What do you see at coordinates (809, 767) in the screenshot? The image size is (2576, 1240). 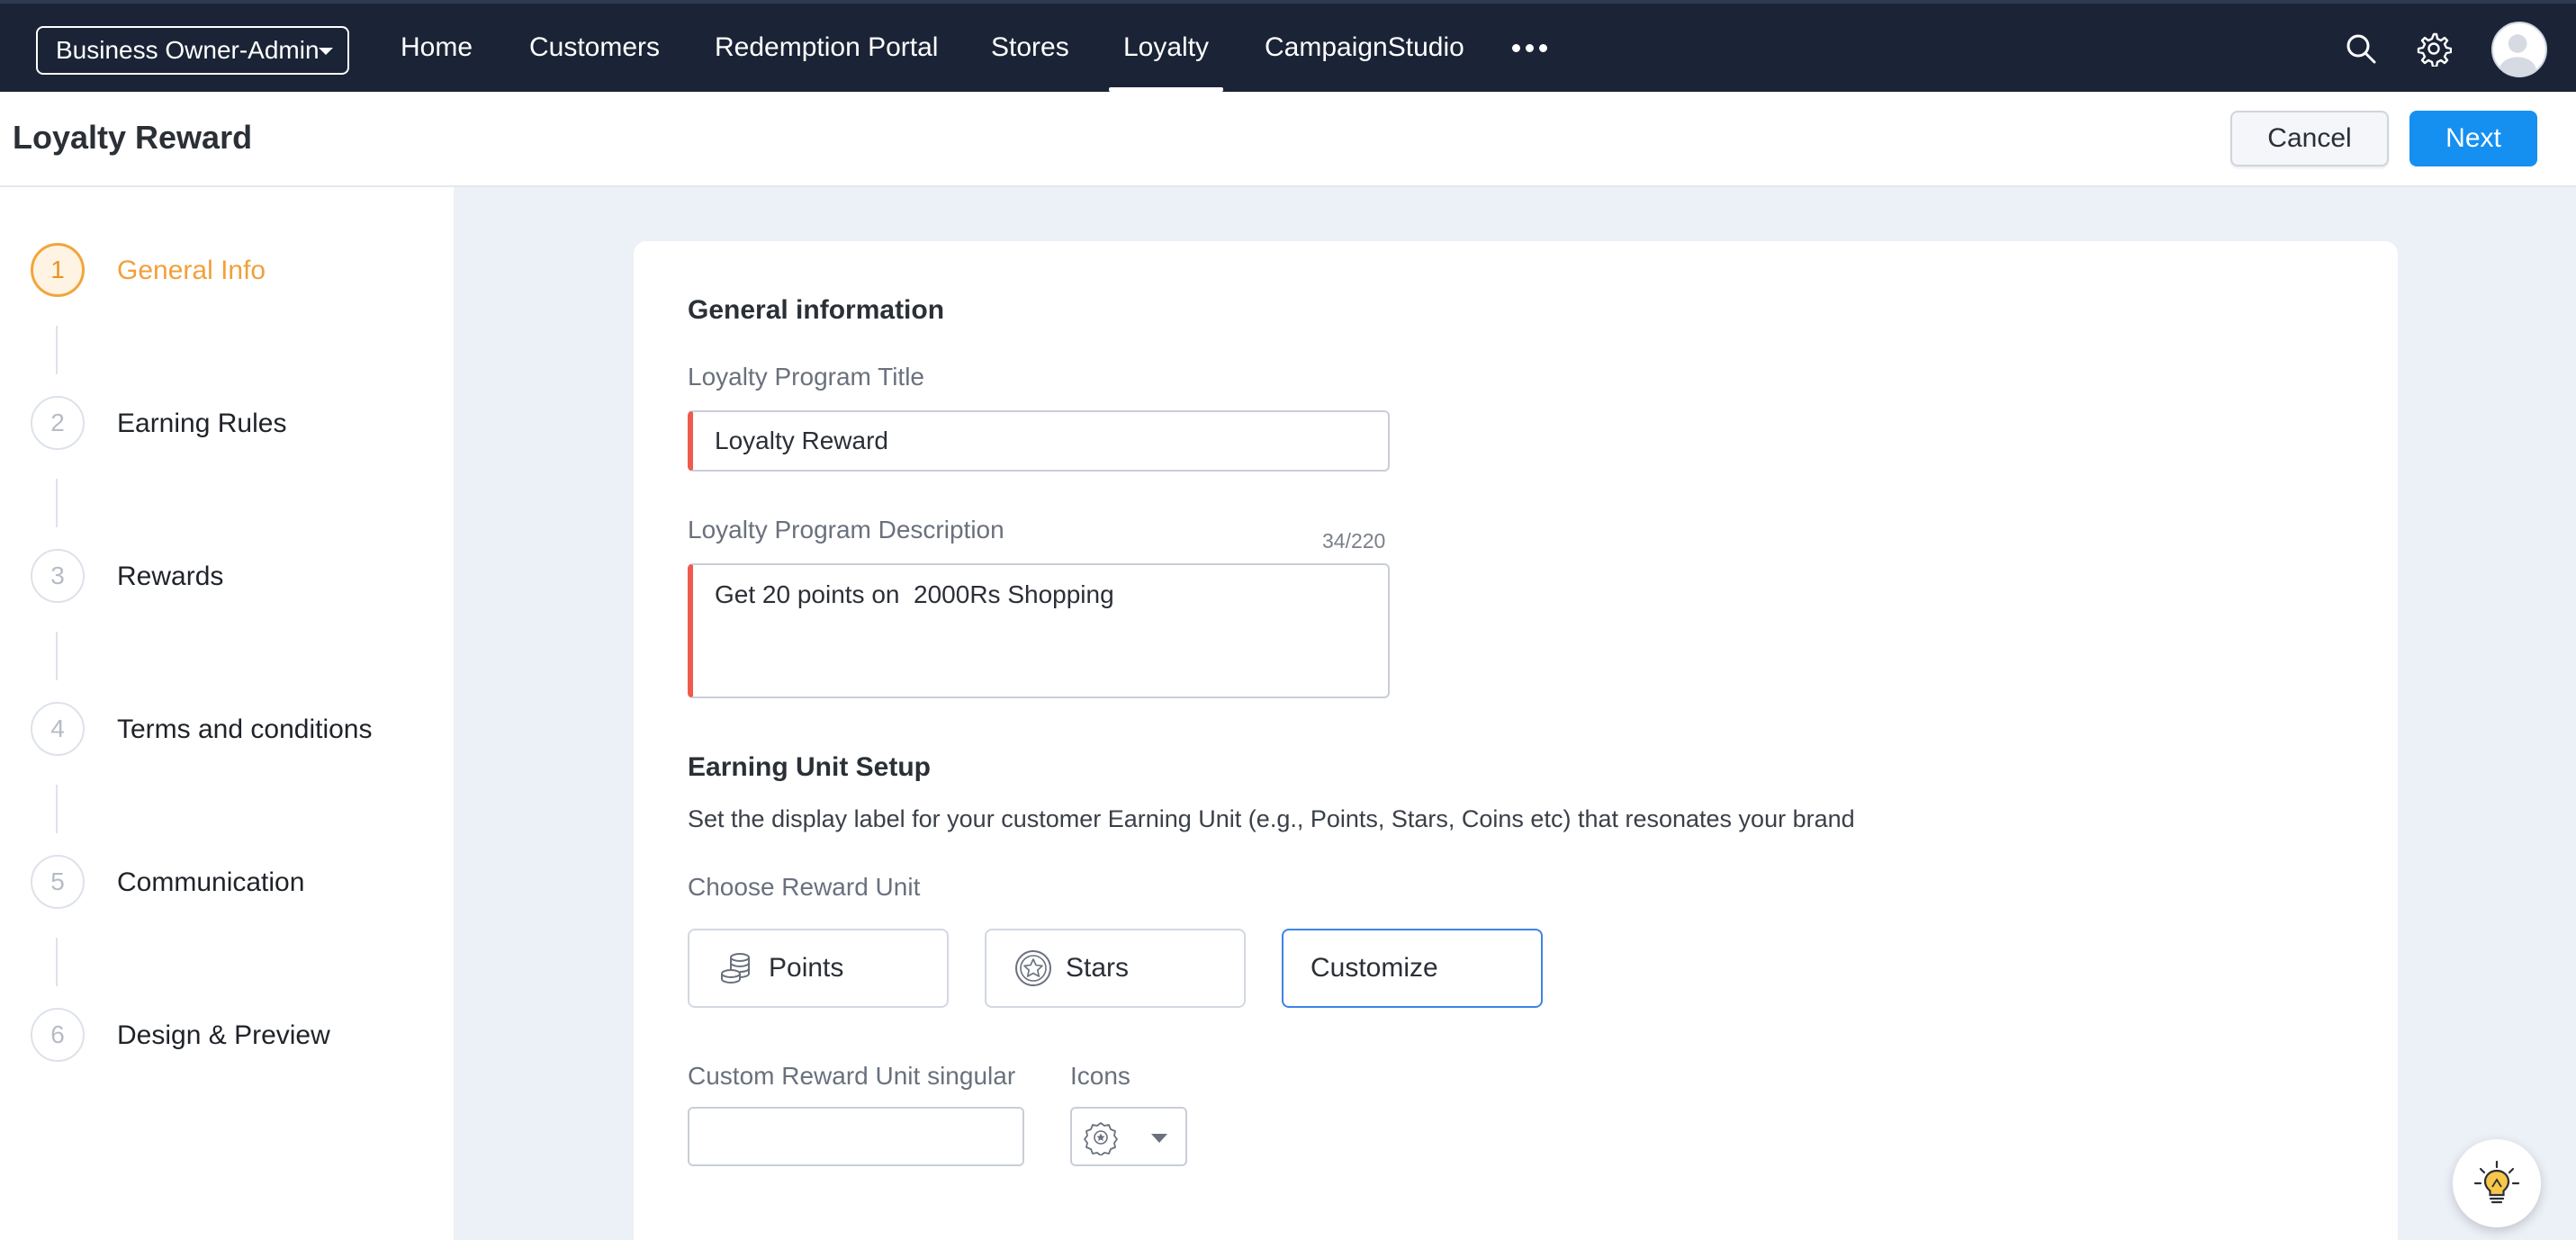 I see `earning-unit-setup-heading: Earning Unit Setup` at bounding box center [809, 767].